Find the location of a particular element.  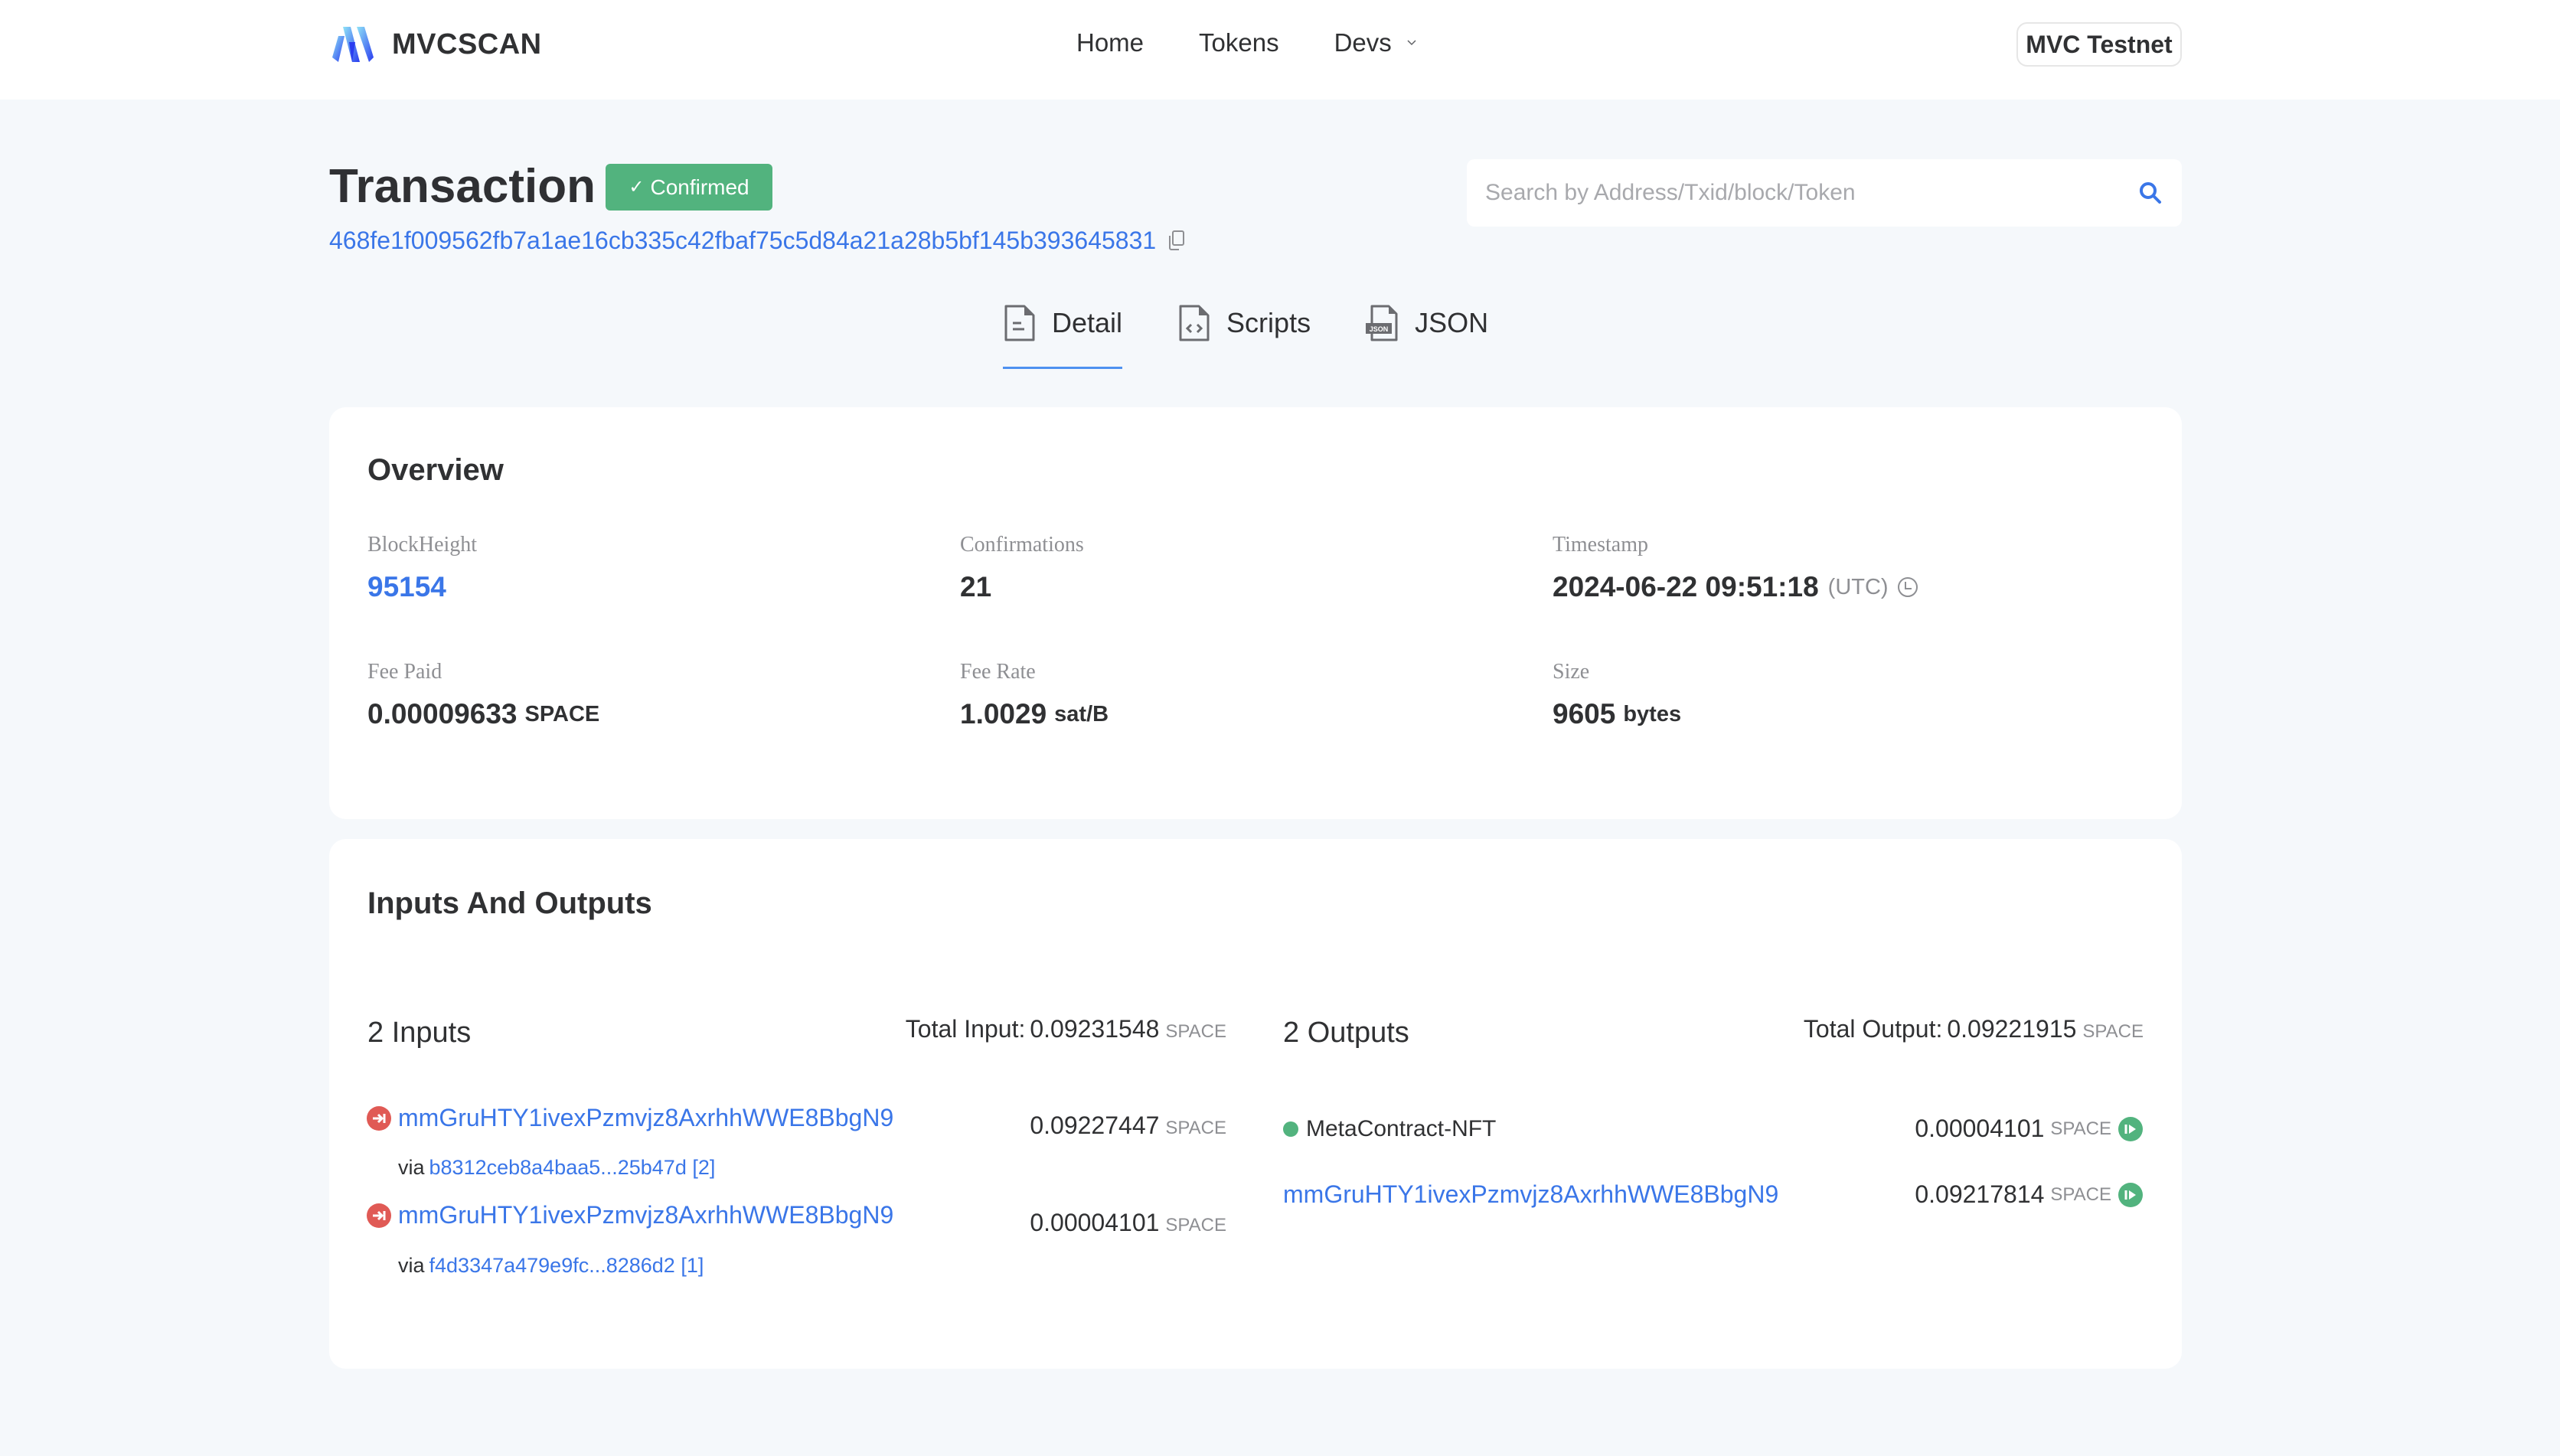

timestamp-value: 2024-06-22 09:51:18 is located at coordinates (1686, 586).